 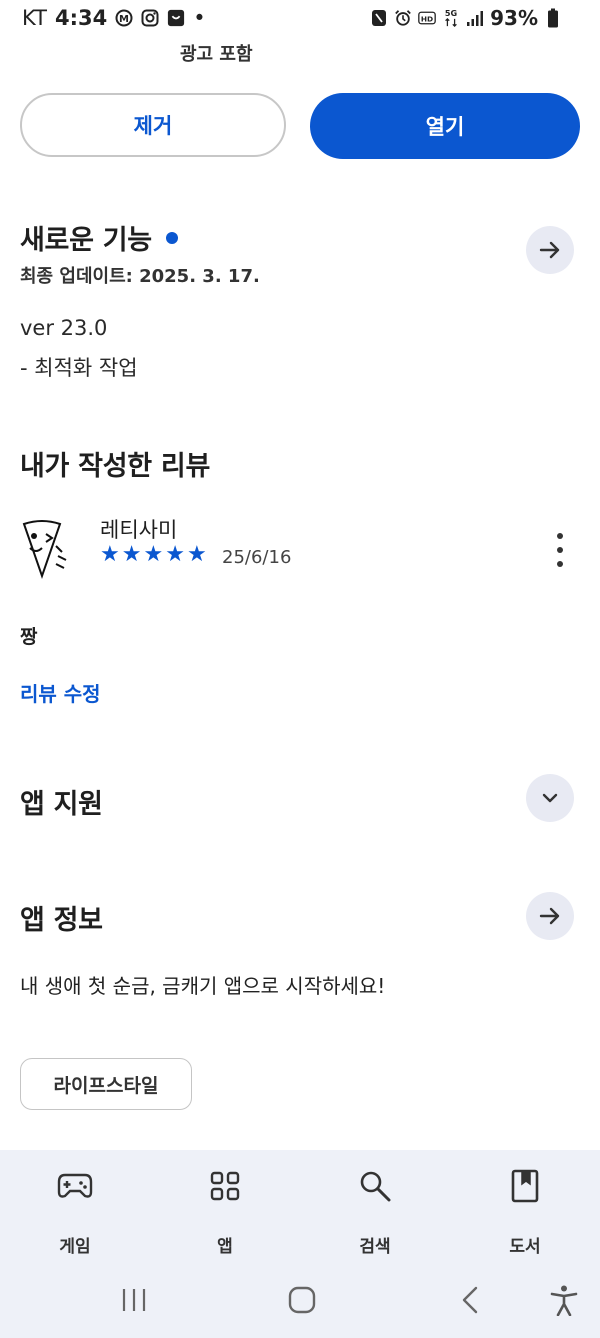 What do you see at coordinates (34, 18) in the screenshot?
I see `carrier-label: KT` at bounding box center [34, 18].